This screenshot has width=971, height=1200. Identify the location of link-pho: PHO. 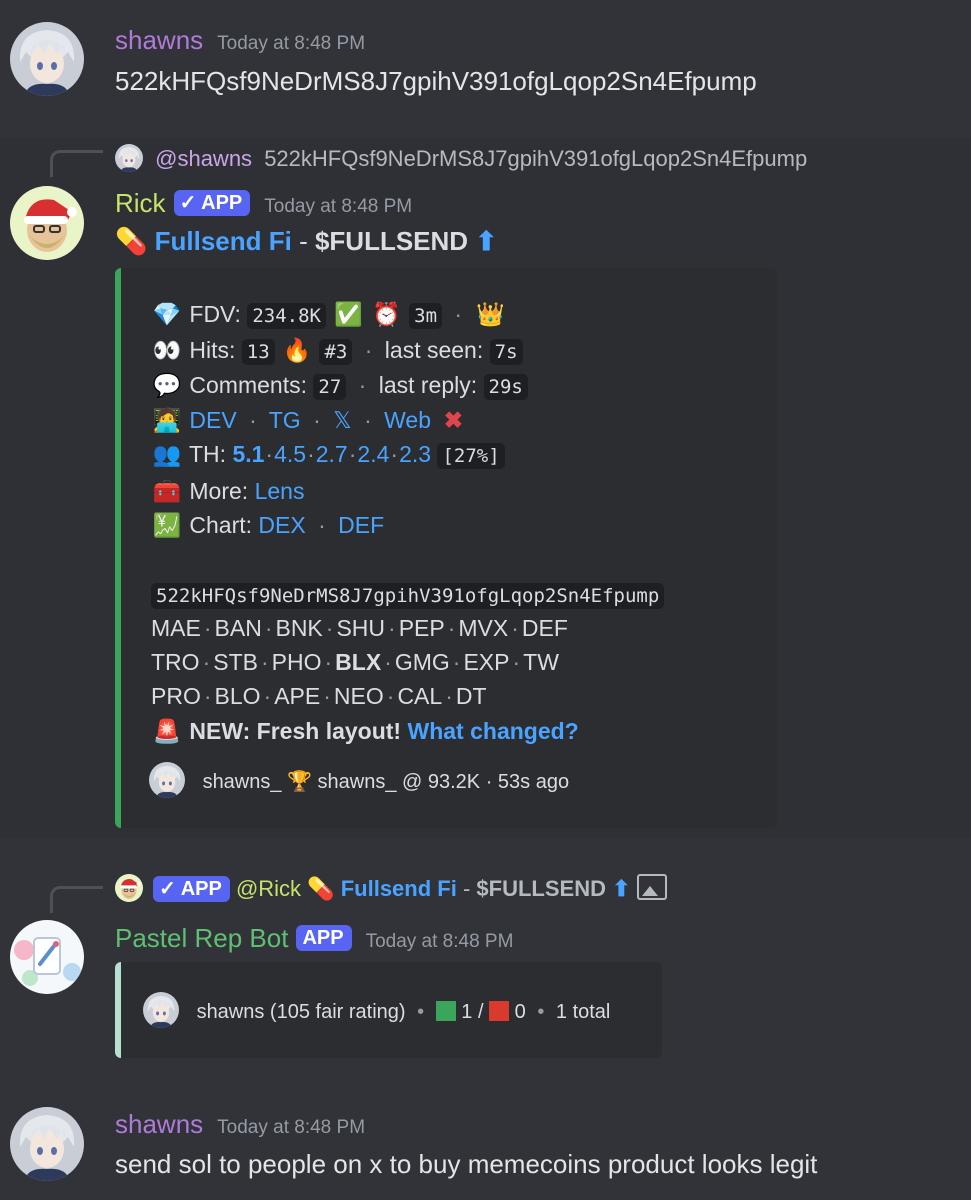
(297, 662).